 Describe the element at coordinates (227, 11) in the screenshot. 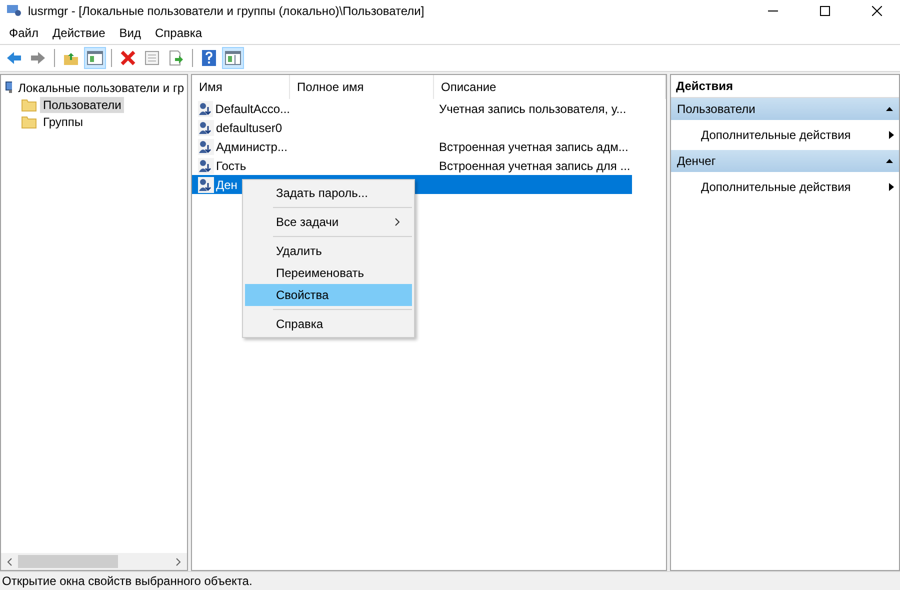

I see `window-title: lusrmgr - [Локальные пользователи и группы (локально)\Пользователи]` at that location.